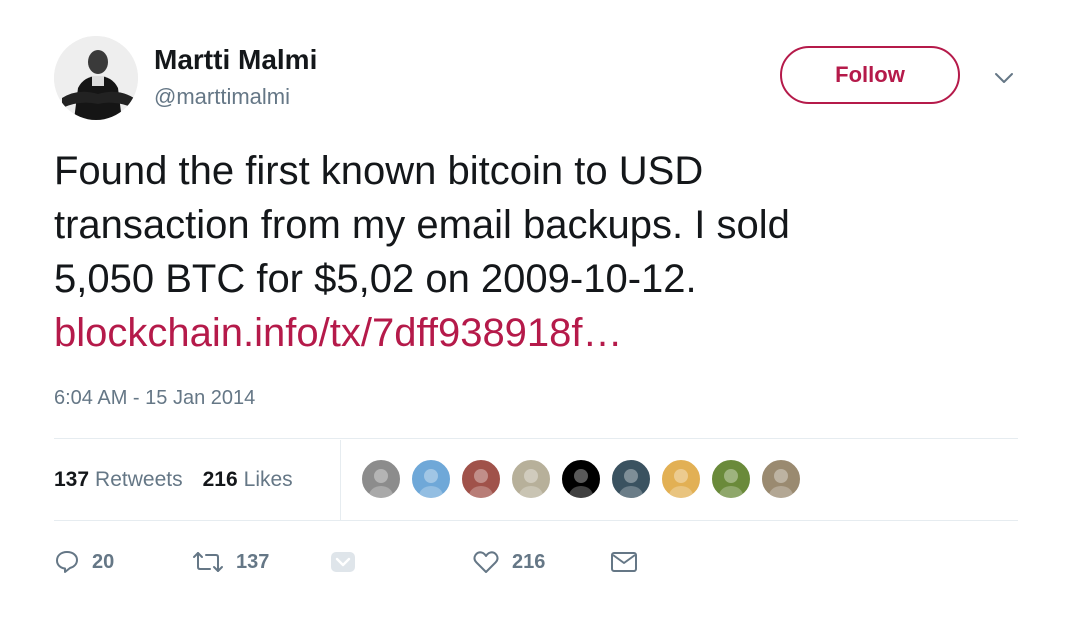 This screenshot has height=629, width=1080. I want to click on tweet-text-line: 5,050 BTC for $5,02 on 2009-10-12., so click(375, 279).